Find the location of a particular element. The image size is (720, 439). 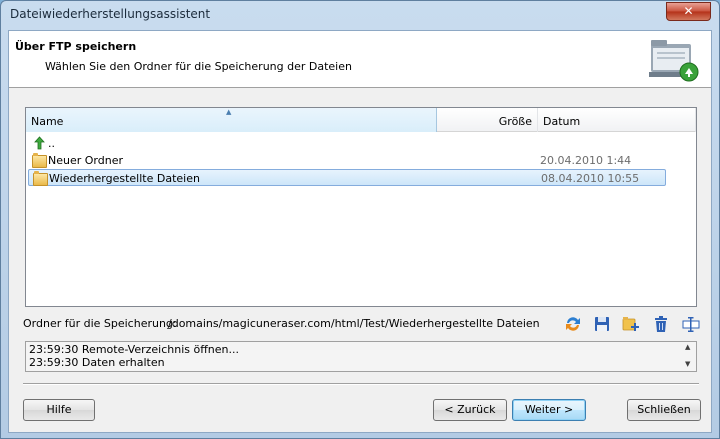

list-item-neuer-ordner: Neuer Ordner 20.04.2010 1:44 is located at coordinates (347, 160).